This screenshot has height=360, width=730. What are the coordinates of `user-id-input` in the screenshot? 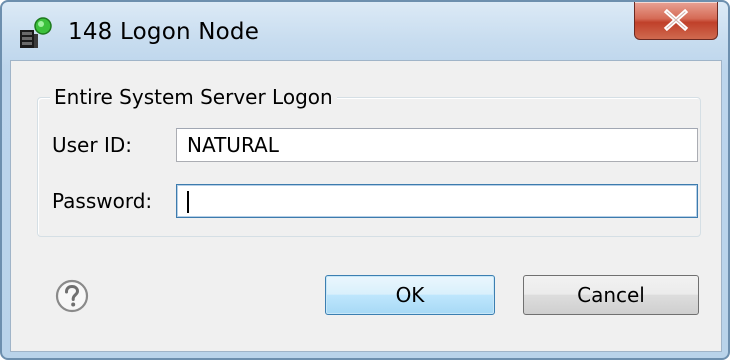 It's located at (437, 145).